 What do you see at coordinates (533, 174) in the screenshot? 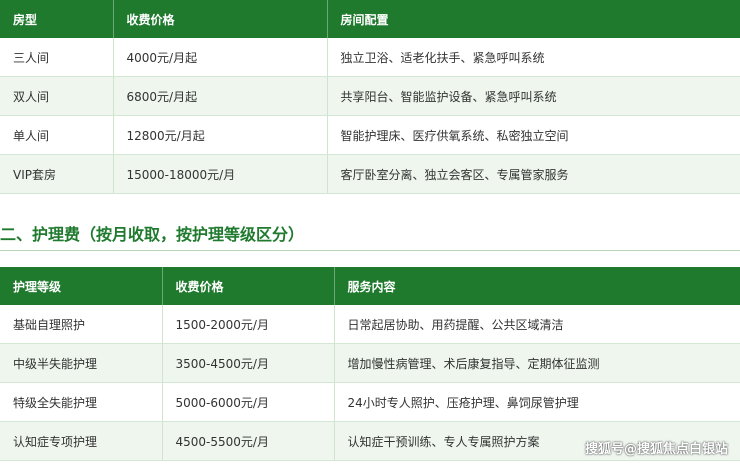
I see `config-cell: 客厅卧室分离、独立会客区、专属管家服务` at bounding box center [533, 174].